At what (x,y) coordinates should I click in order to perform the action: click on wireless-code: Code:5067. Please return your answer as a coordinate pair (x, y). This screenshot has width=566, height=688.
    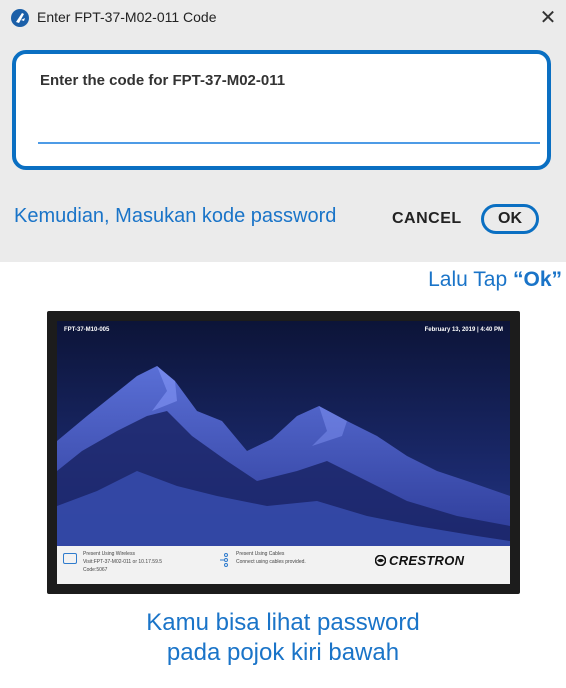
    Looking at the image, I should click on (95, 570).